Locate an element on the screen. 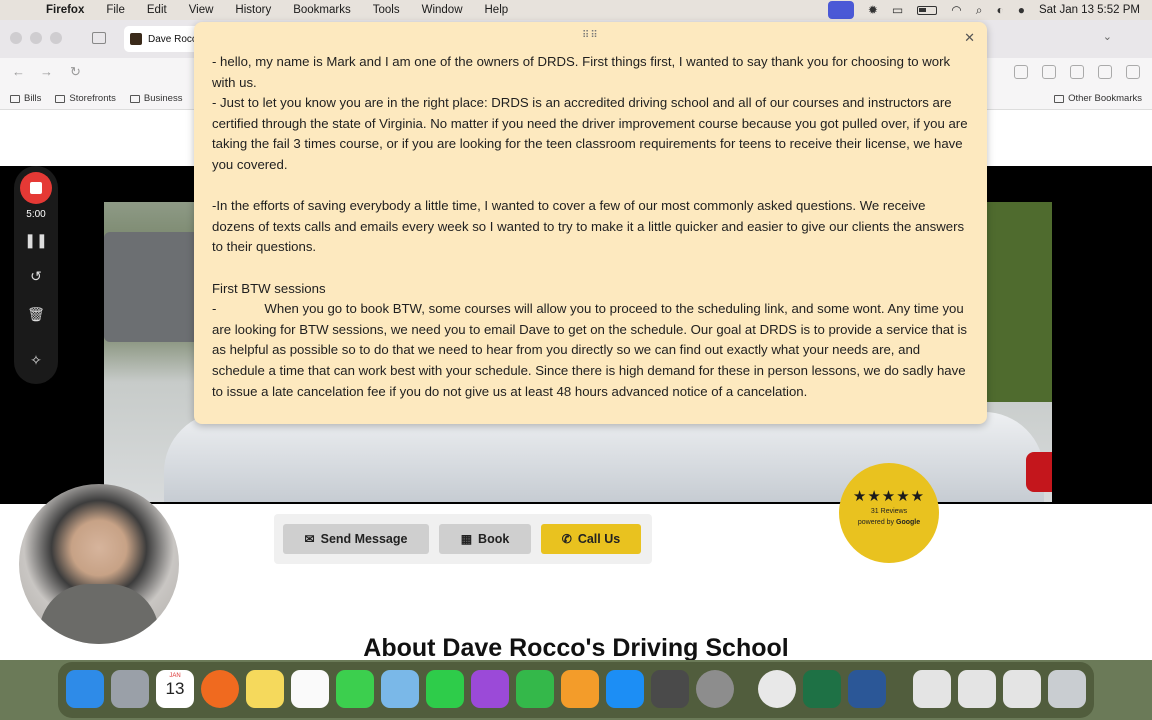 The width and height of the screenshot is (1152, 720). book-button: ▦ Book is located at coordinates (485, 539).